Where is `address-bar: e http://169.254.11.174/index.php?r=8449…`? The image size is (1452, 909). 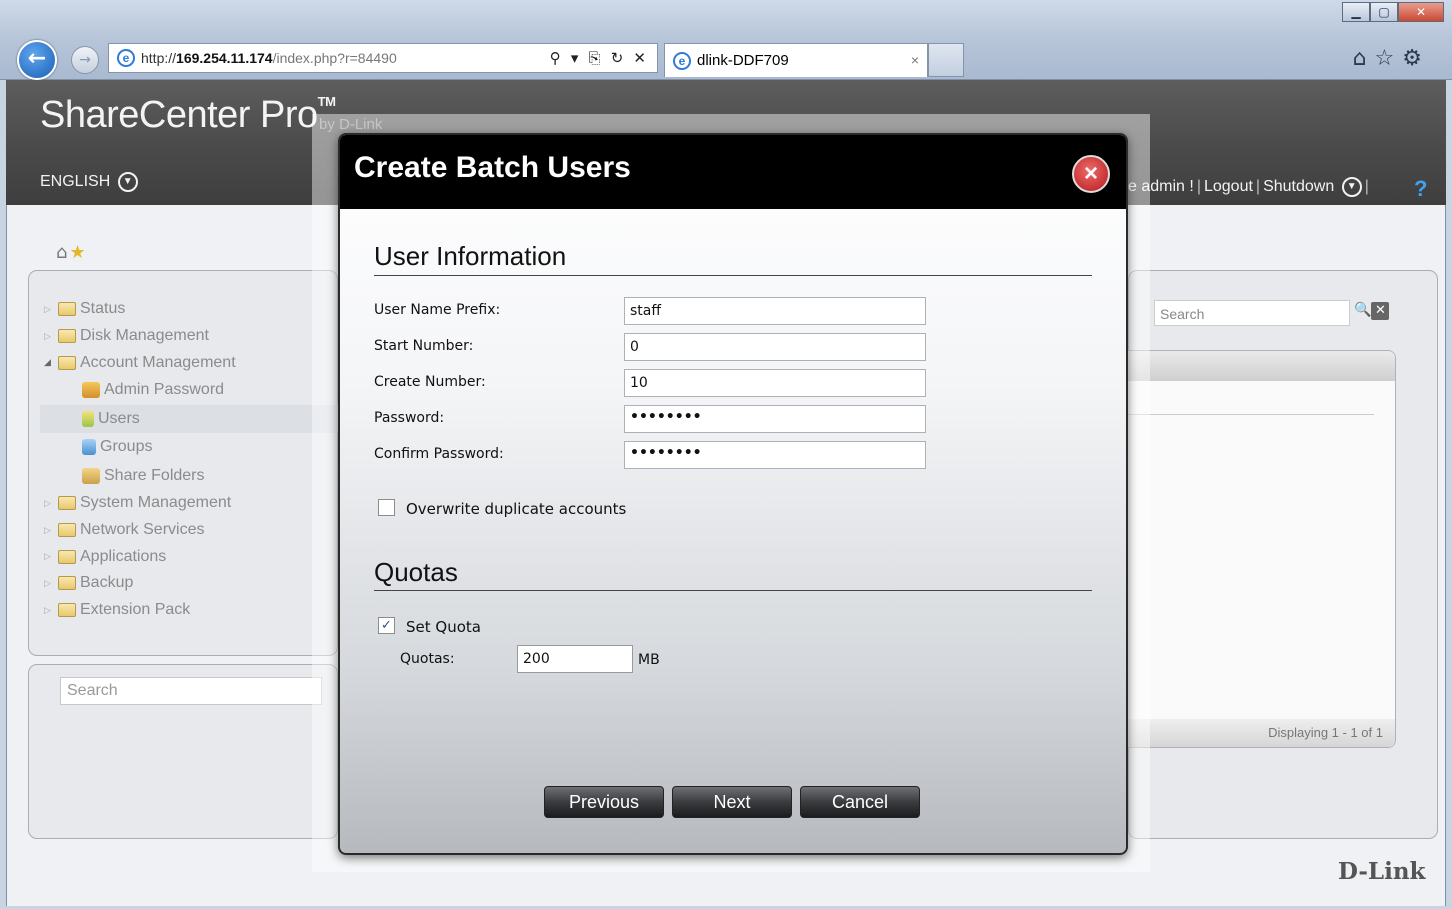 address-bar: e http://169.254.11.174/index.php?r=8449… is located at coordinates (383, 58).